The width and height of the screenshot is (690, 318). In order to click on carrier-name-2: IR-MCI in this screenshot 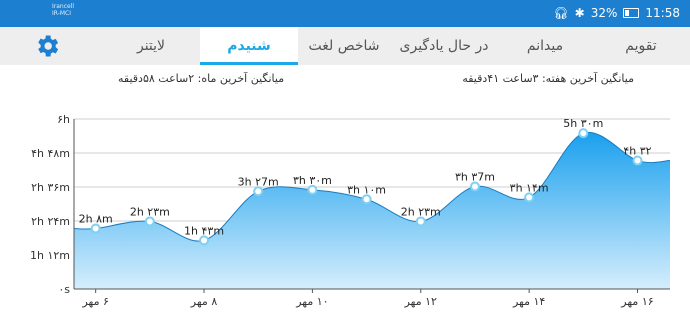, I will do `click(61, 13)`.